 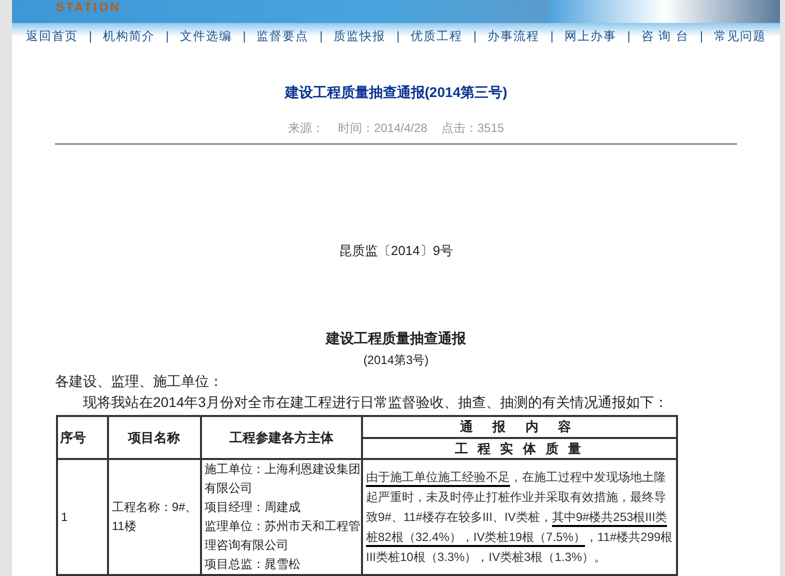 What do you see at coordinates (395, 338) in the screenshot?
I see `notice-heading: 建设工程质量抽查通报` at bounding box center [395, 338].